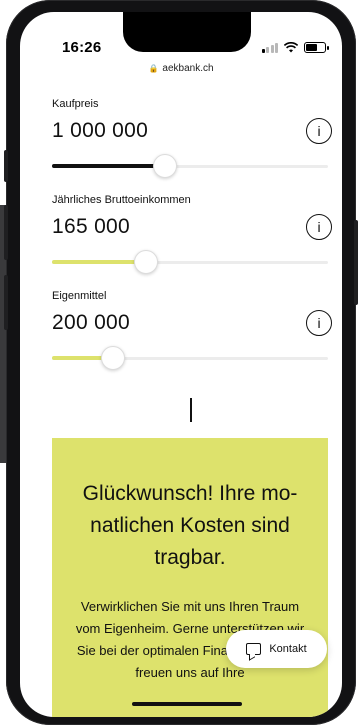  Describe the element at coordinates (121, 200) in the screenshot. I see `field-label: Jährliches Bruttoeinkommen` at that location.